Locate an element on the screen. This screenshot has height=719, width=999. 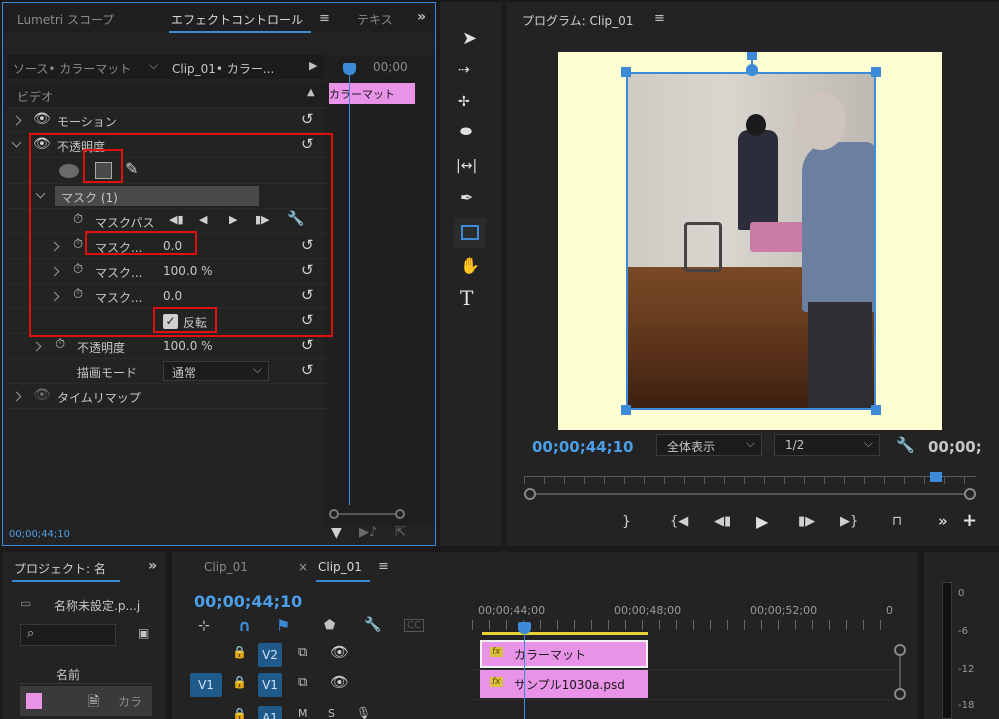
ripple-edit-tool-icon: ✢ is located at coordinates (464, 102).